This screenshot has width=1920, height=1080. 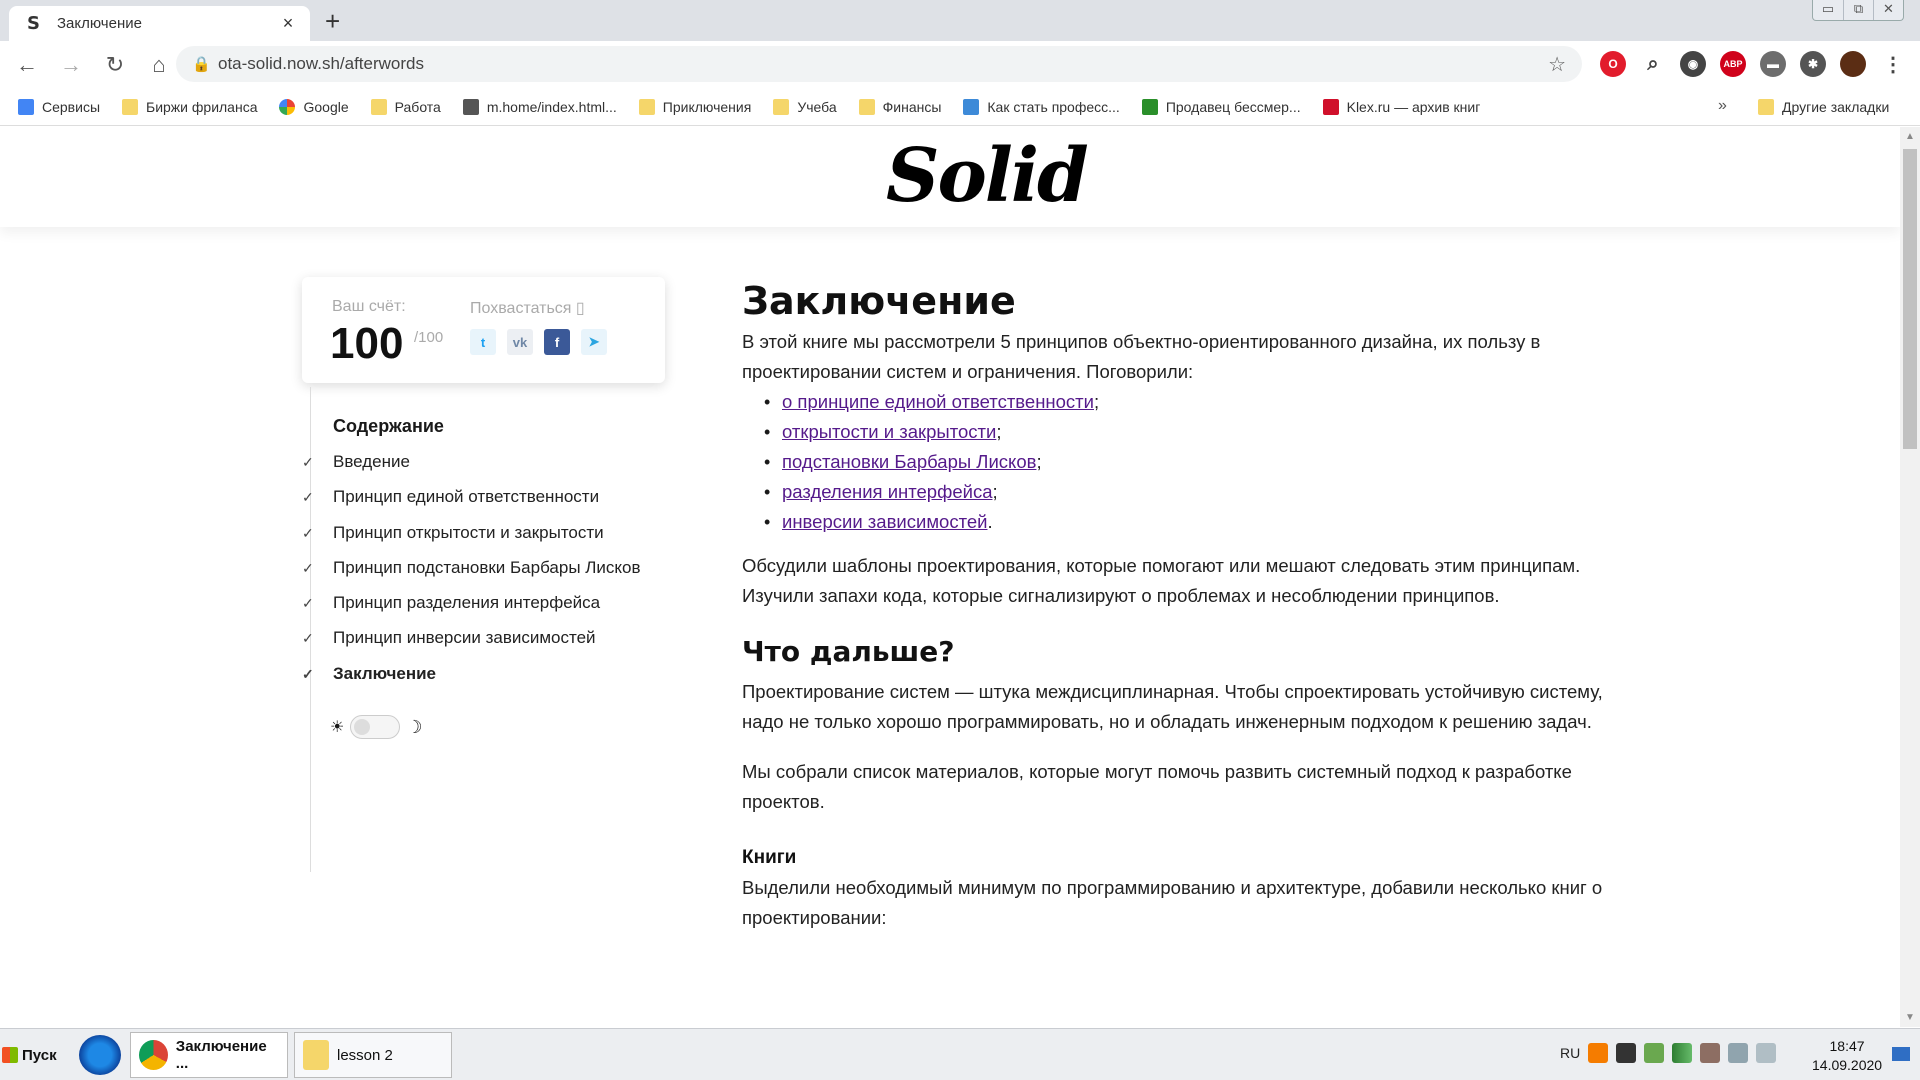 What do you see at coordinates (971, 106) in the screenshot?
I see `site-icon` at bounding box center [971, 106].